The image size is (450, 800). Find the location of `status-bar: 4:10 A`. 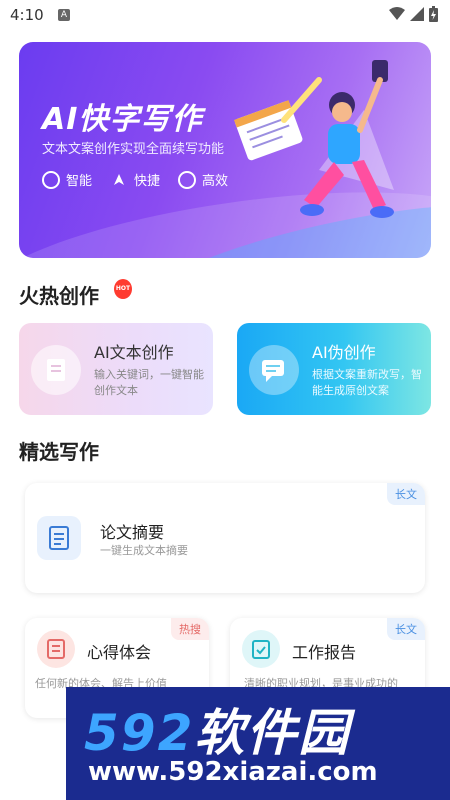

status-bar: 4:10 A is located at coordinates (225, 15).